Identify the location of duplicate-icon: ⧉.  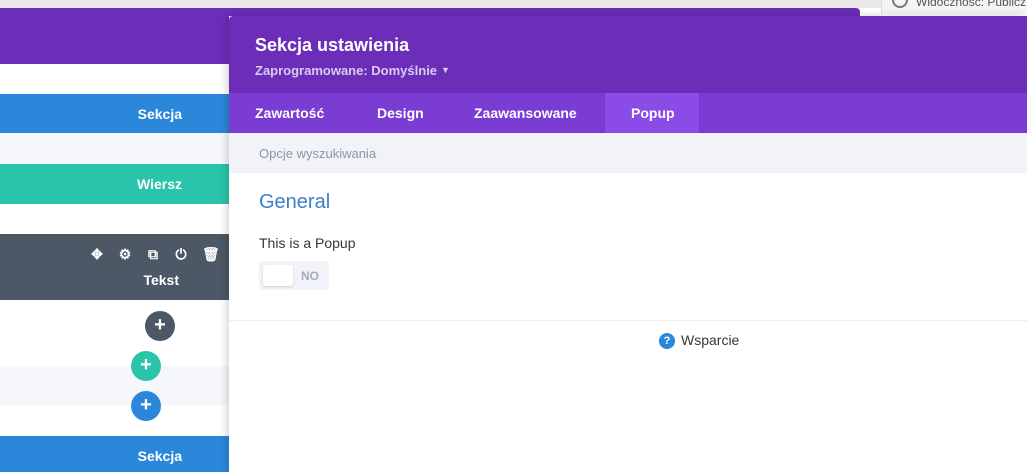
(153, 254).